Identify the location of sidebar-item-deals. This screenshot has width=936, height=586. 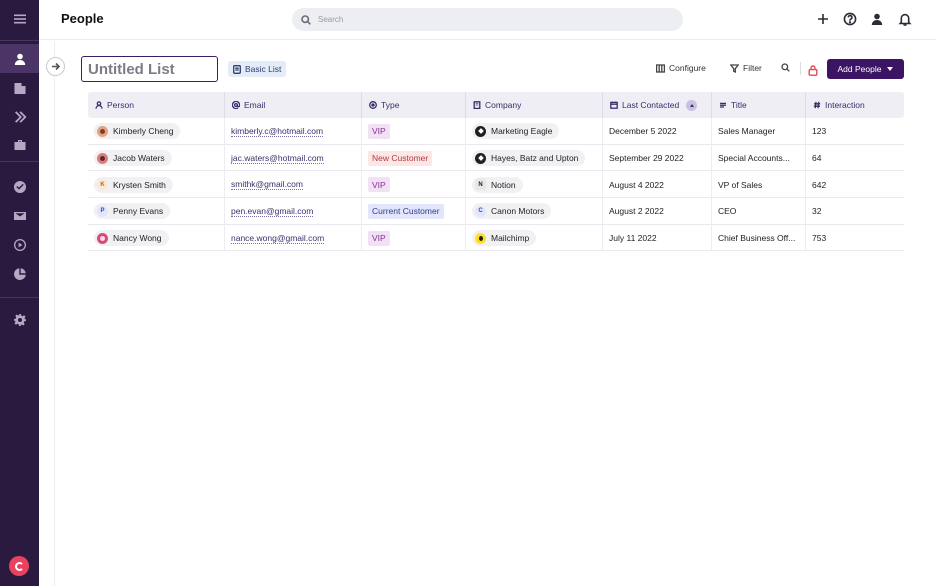
(19, 144).